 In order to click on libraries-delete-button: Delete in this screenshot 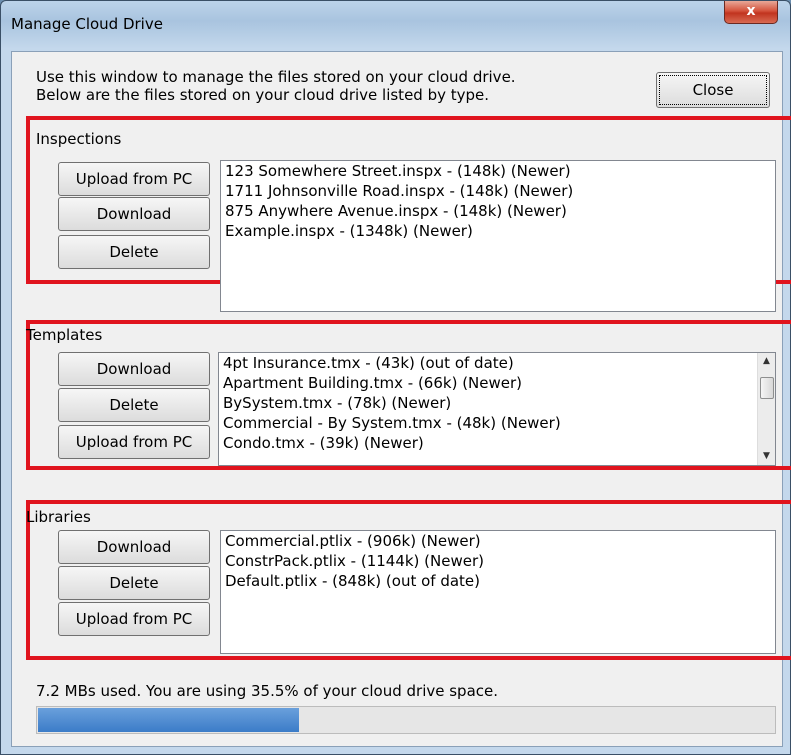, I will do `click(134, 583)`.